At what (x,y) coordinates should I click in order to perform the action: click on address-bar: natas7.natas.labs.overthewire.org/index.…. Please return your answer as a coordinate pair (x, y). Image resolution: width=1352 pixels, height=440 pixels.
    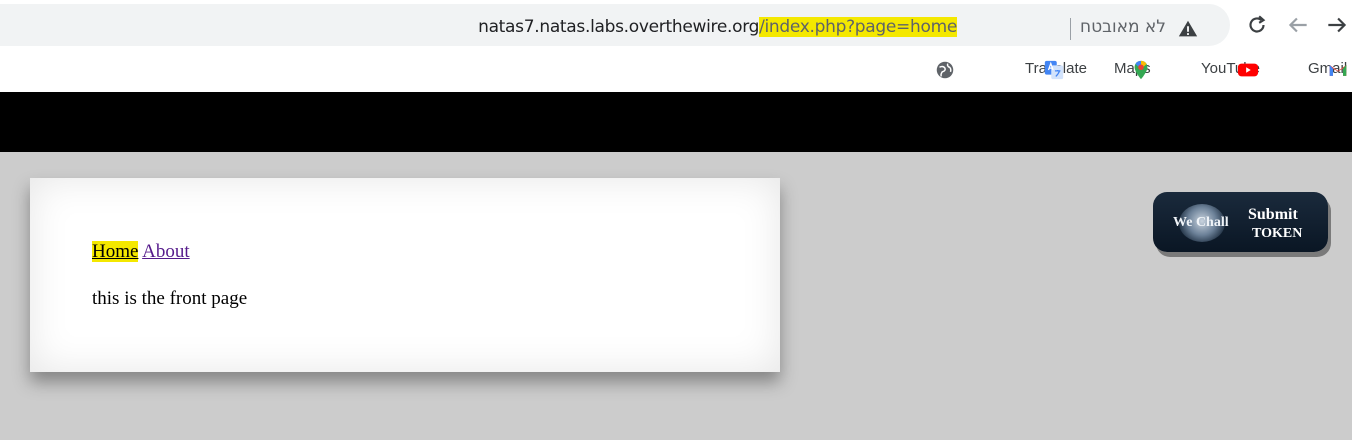
    Looking at the image, I should click on (615, 25).